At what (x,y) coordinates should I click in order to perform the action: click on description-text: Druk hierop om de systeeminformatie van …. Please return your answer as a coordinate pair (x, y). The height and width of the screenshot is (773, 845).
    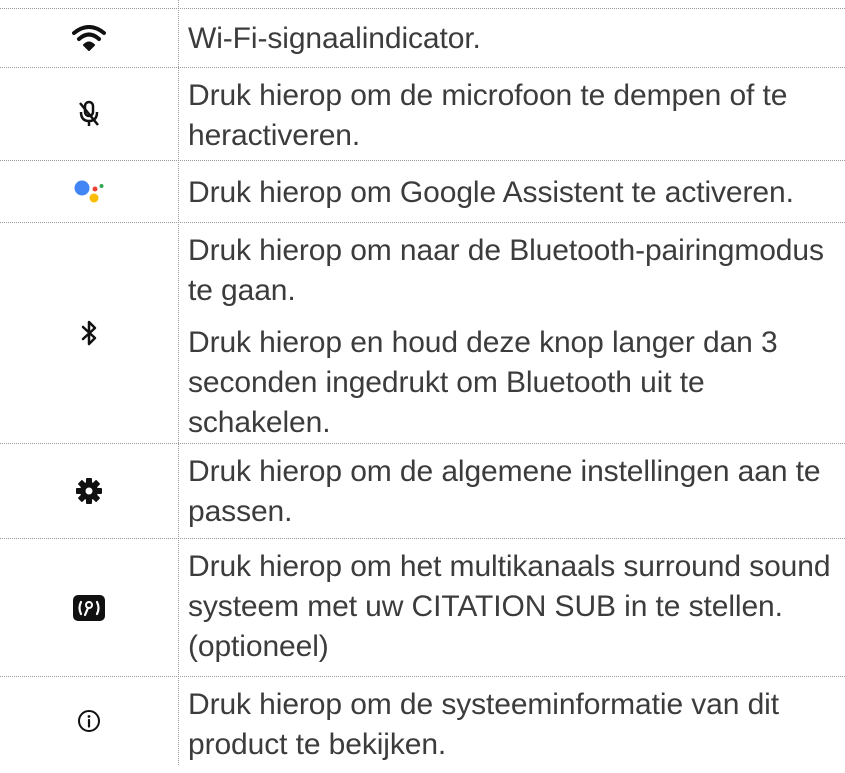
    Looking at the image, I should click on (483, 724).